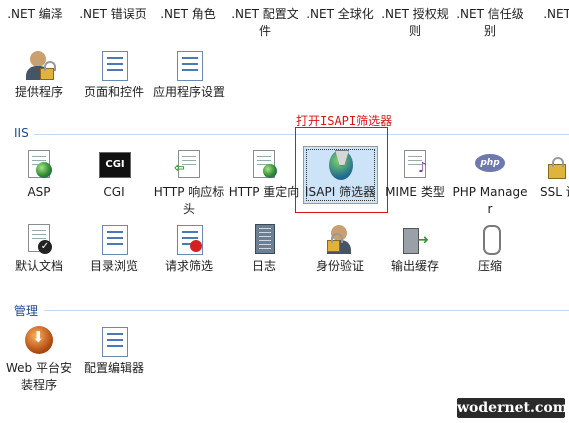 This screenshot has height=423, width=569. What do you see at coordinates (114, 341) in the screenshot?
I see `configuration-editor-icon` at bounding box center [114, 341].